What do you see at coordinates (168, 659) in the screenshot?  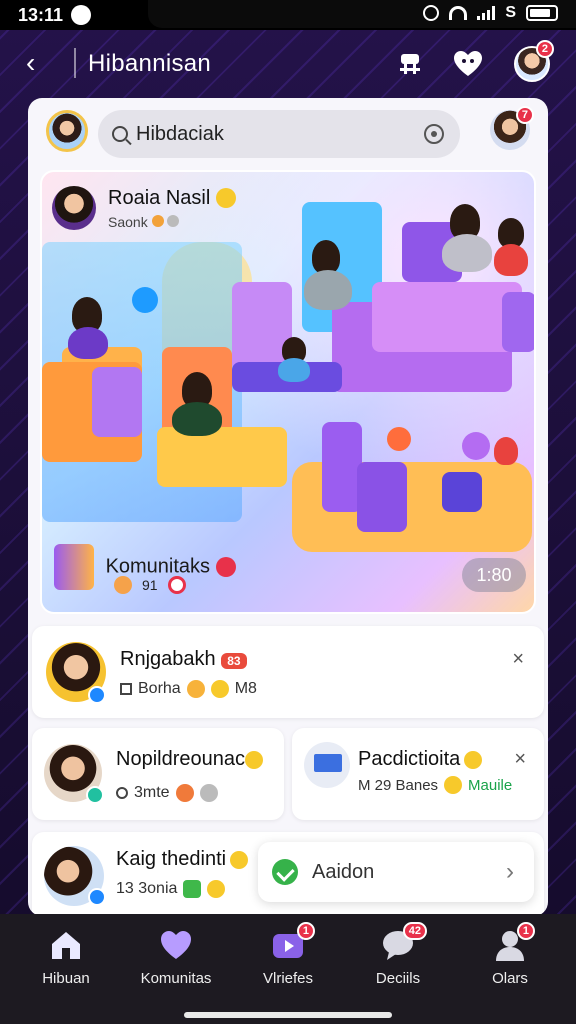 I see `item-title: Rnjgabakh` at bounding box center [168, 659].